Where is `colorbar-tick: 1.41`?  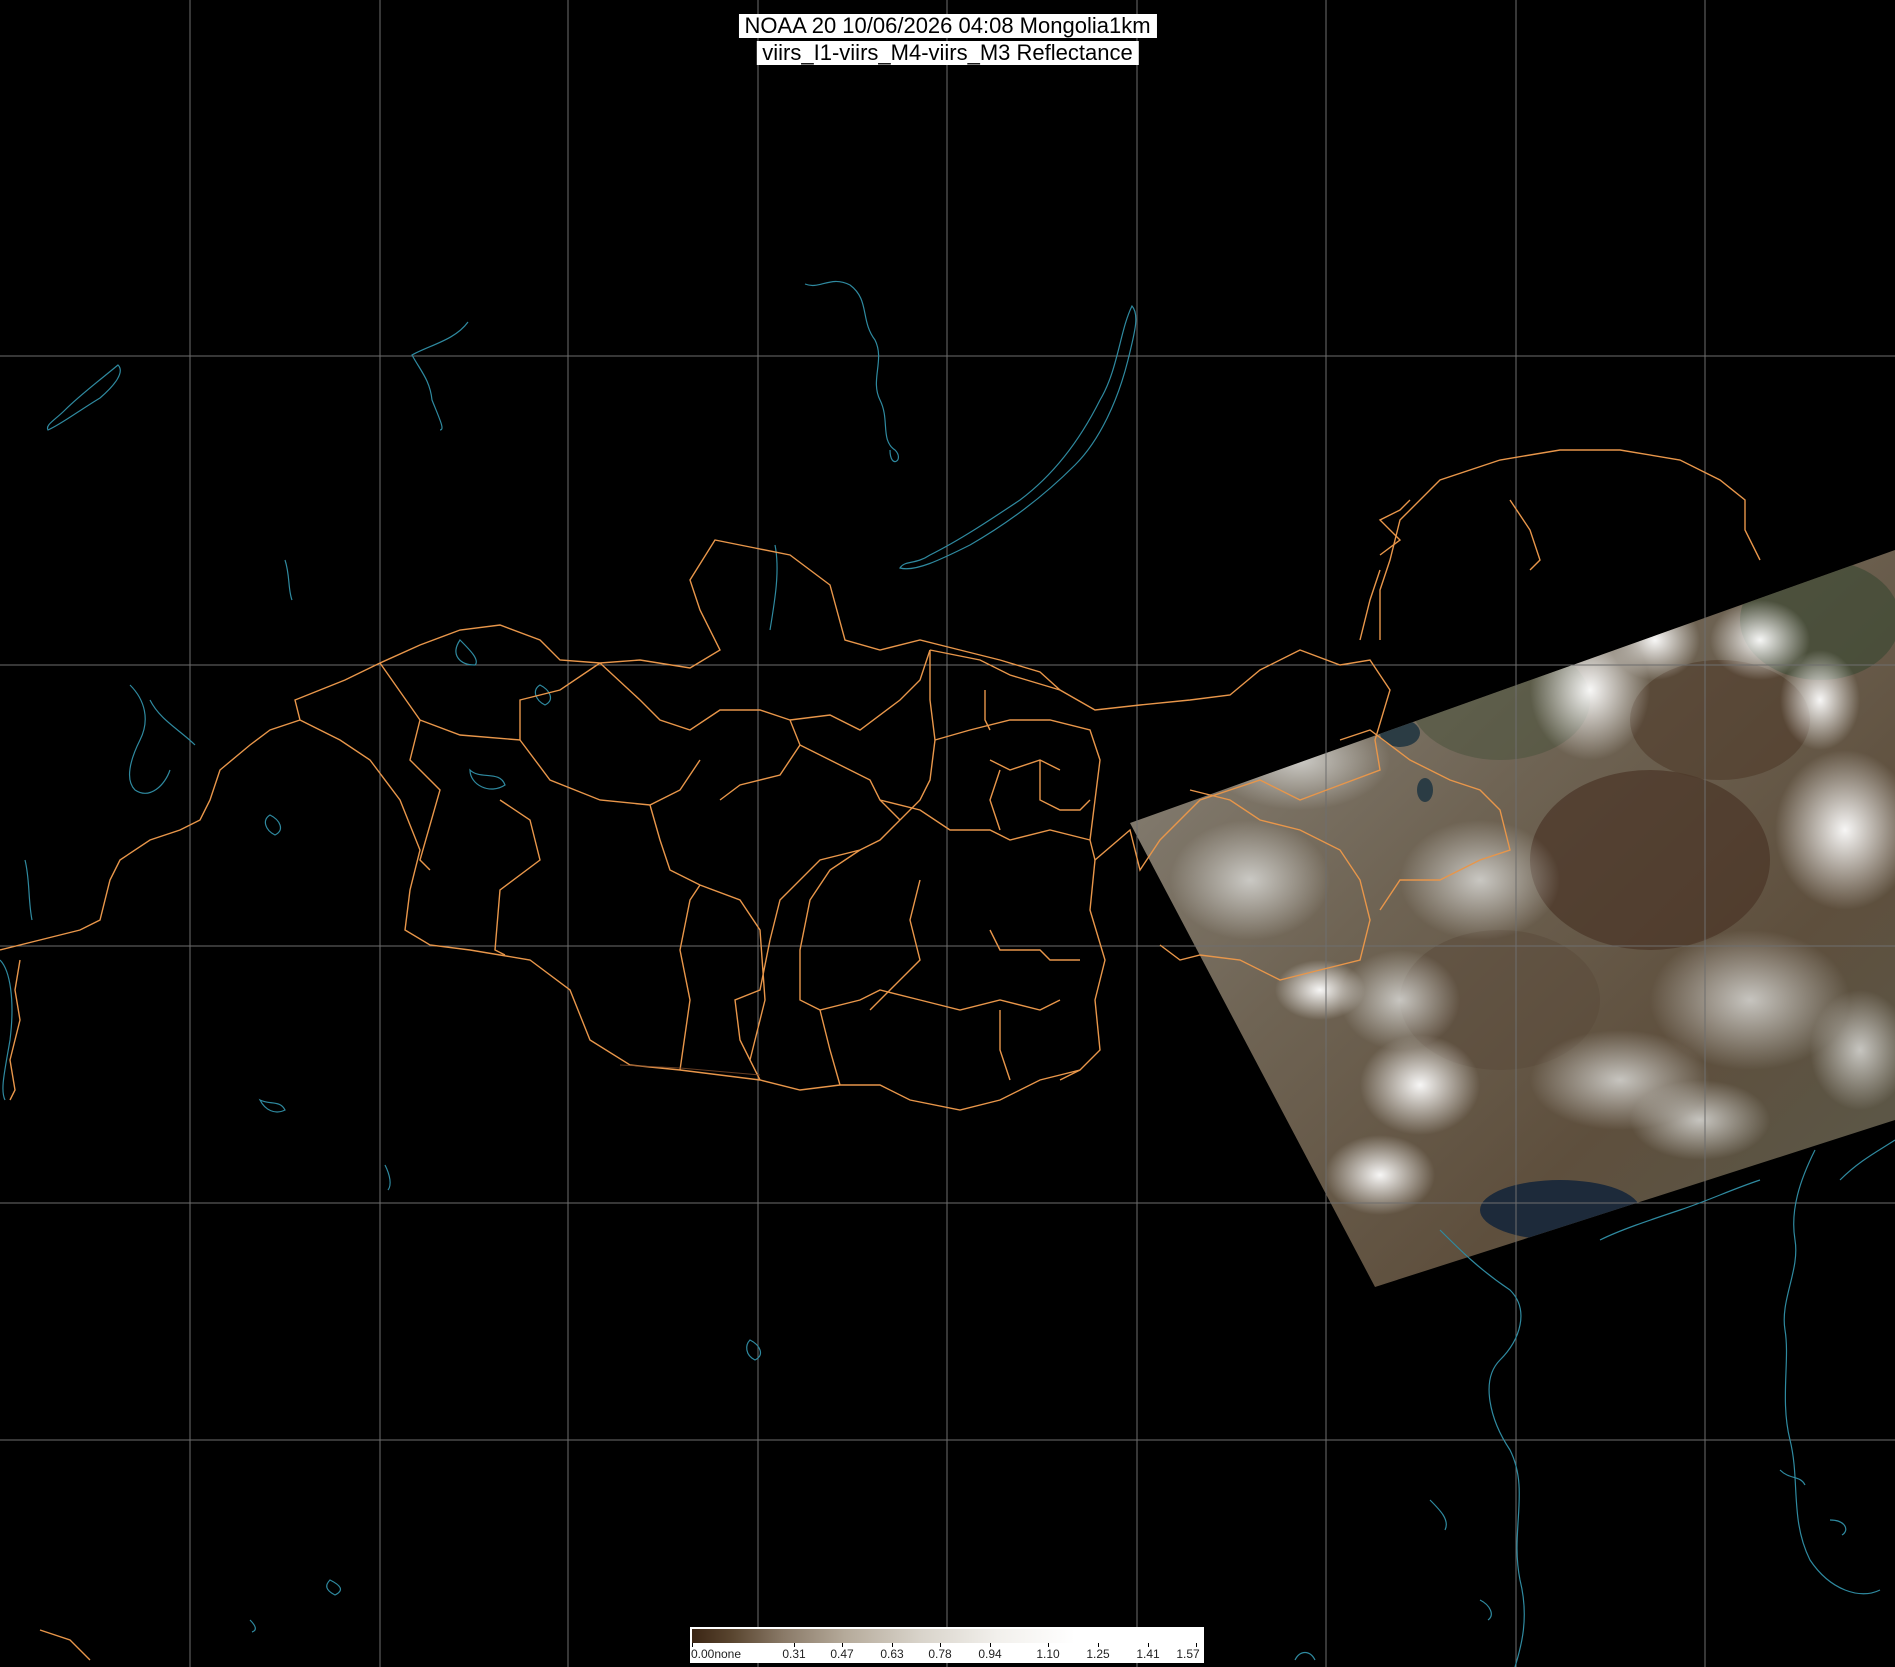
colorbar-tick: 1.41 is located at coordinates (1148, 1654).